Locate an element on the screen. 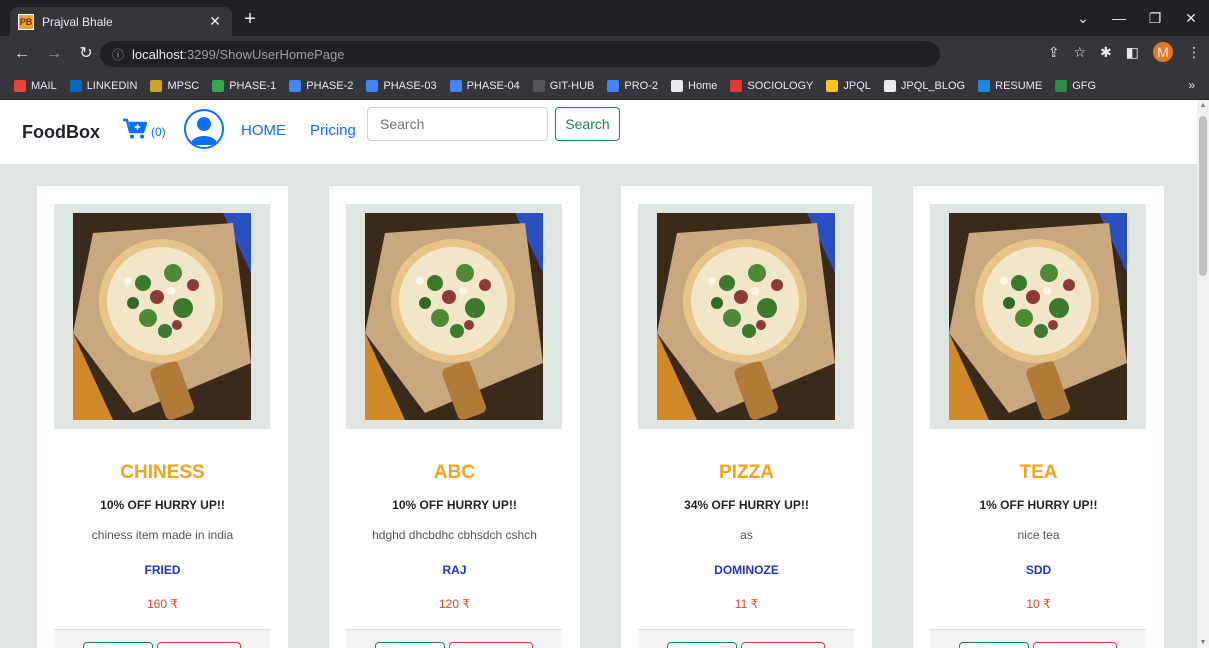 The width and height of the screenshot is (1209, 648). user-avatar is located at coordinates (204, 129).